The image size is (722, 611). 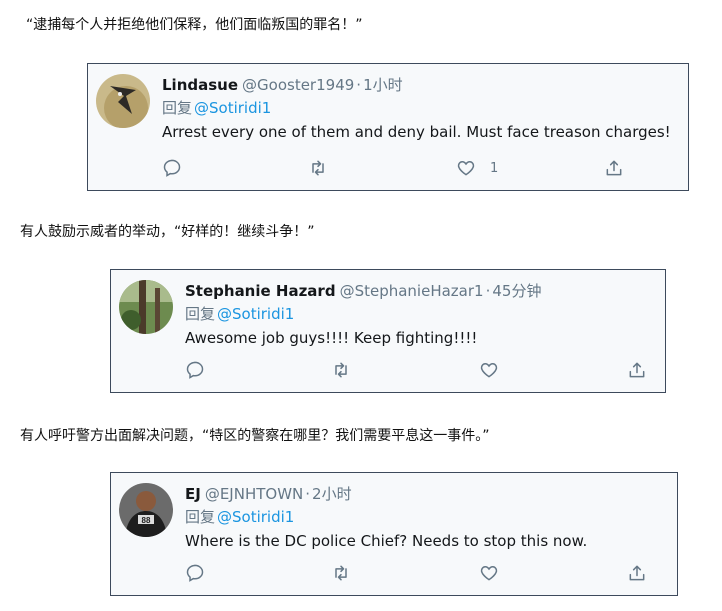 What do you see at coordinates (412, 291) in the screenshot?
I see `author-handle: @StephanieHazar1` at bounding box center [412, 291].